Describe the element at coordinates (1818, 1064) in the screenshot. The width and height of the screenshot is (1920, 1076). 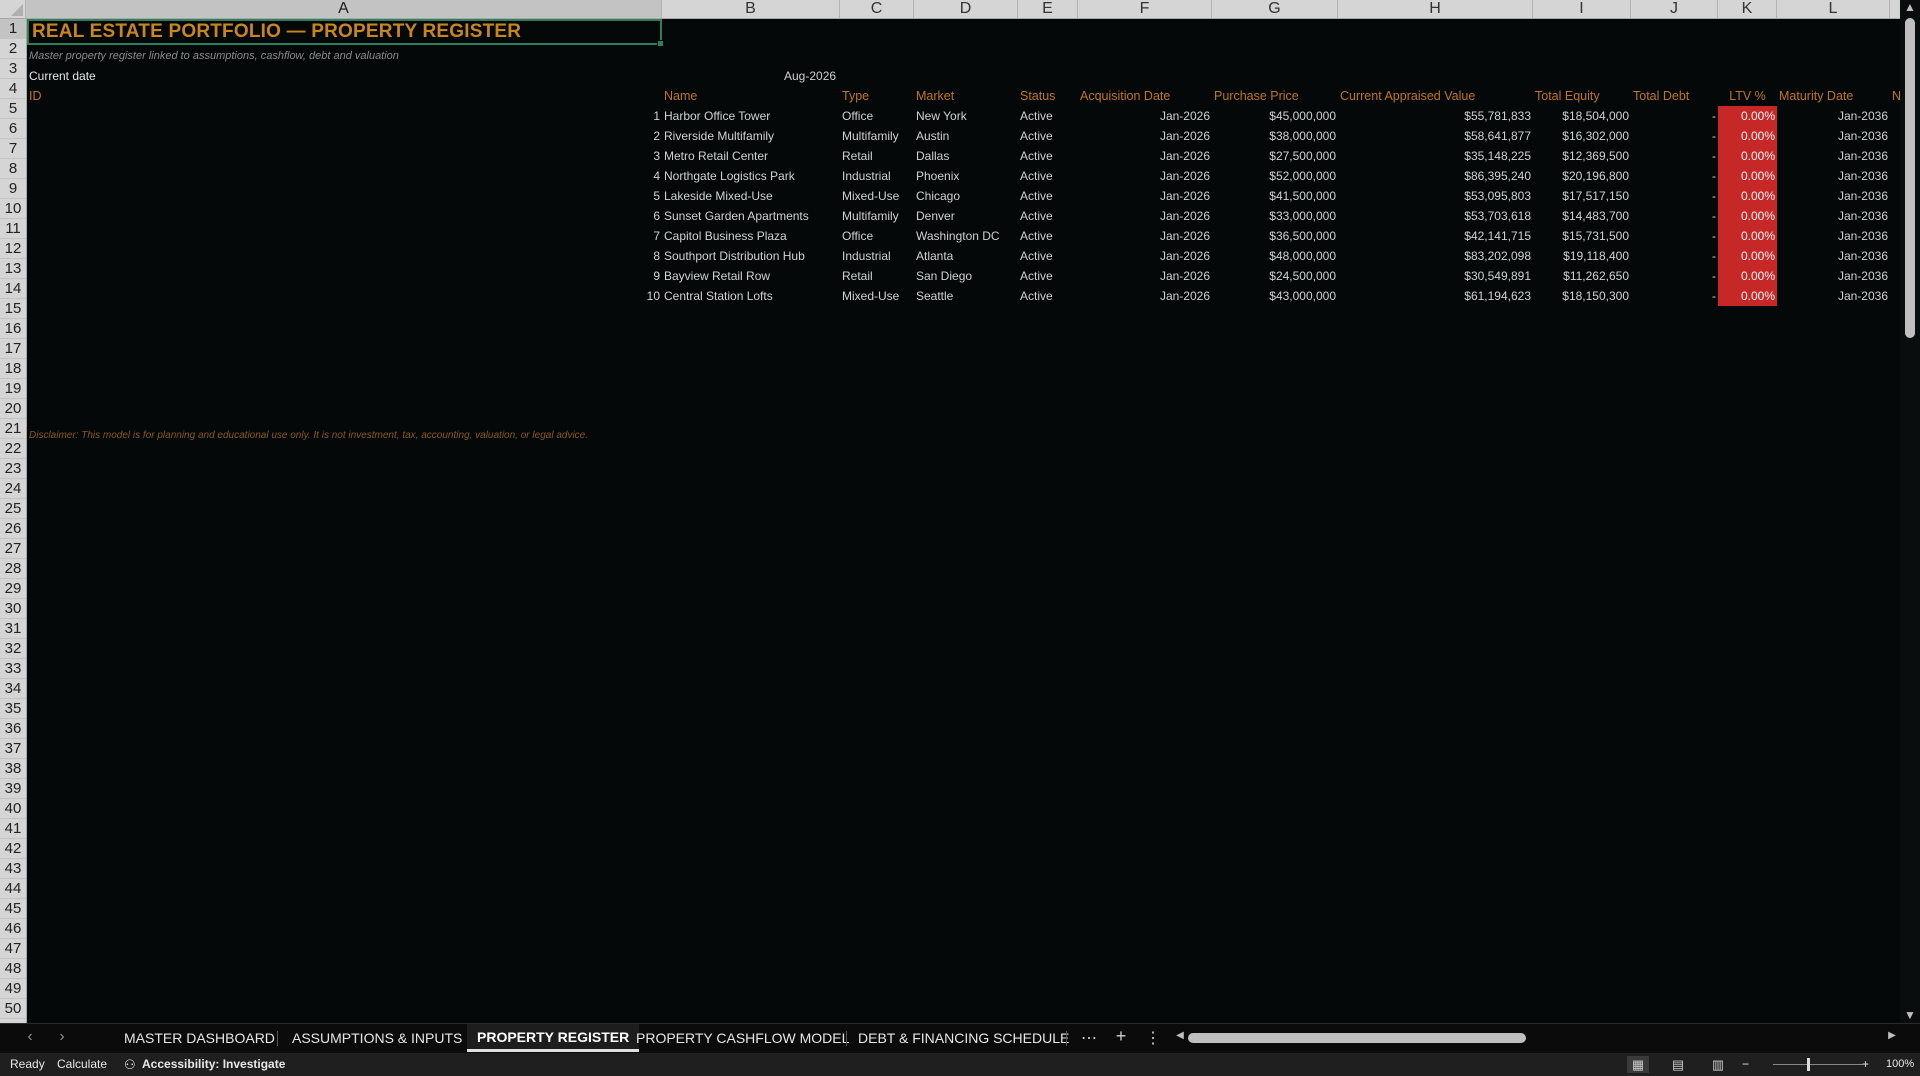
I see `zoom-slider-track` at that location.